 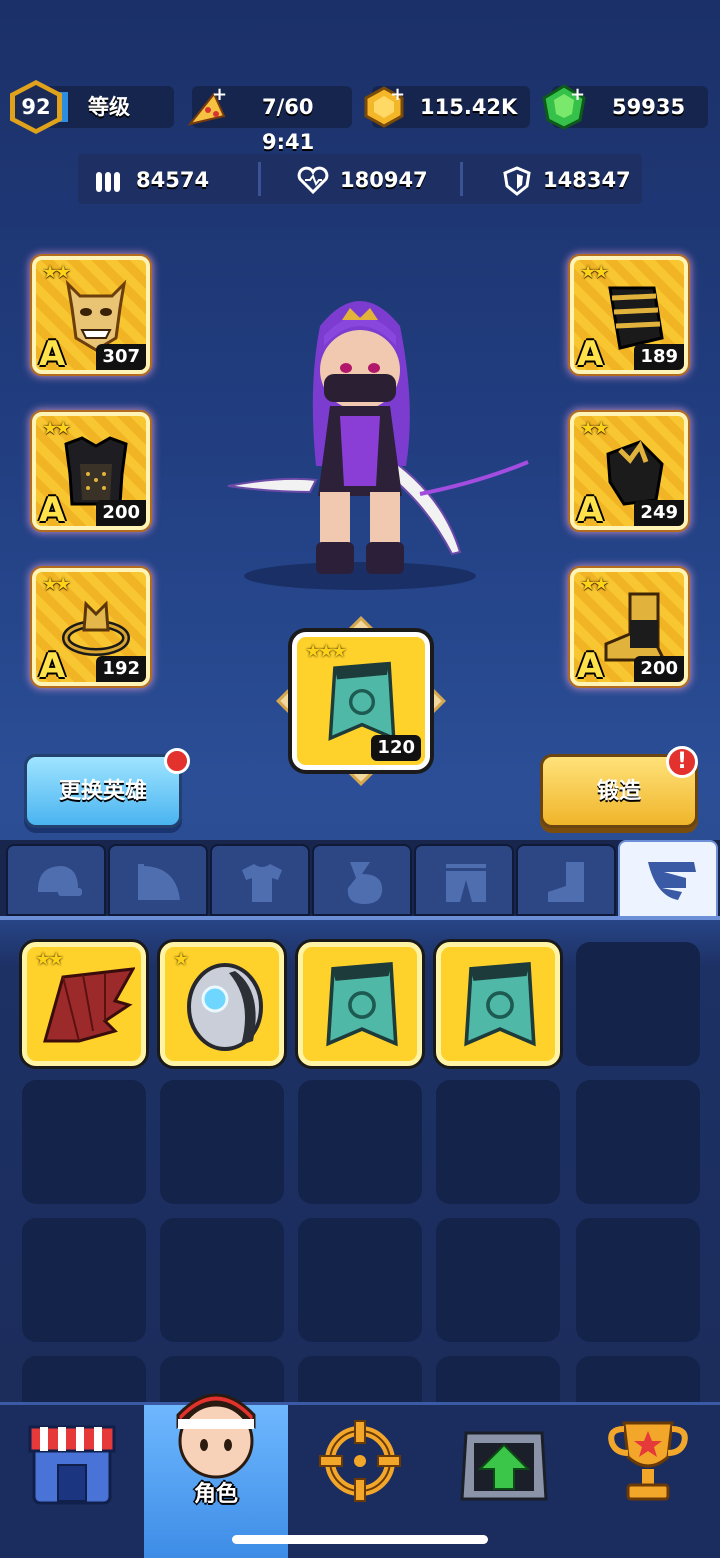 What do you see at coordinates (384, 180) in the screenshot?
I see `health-value: 180947` at bounding box center [384, 180].